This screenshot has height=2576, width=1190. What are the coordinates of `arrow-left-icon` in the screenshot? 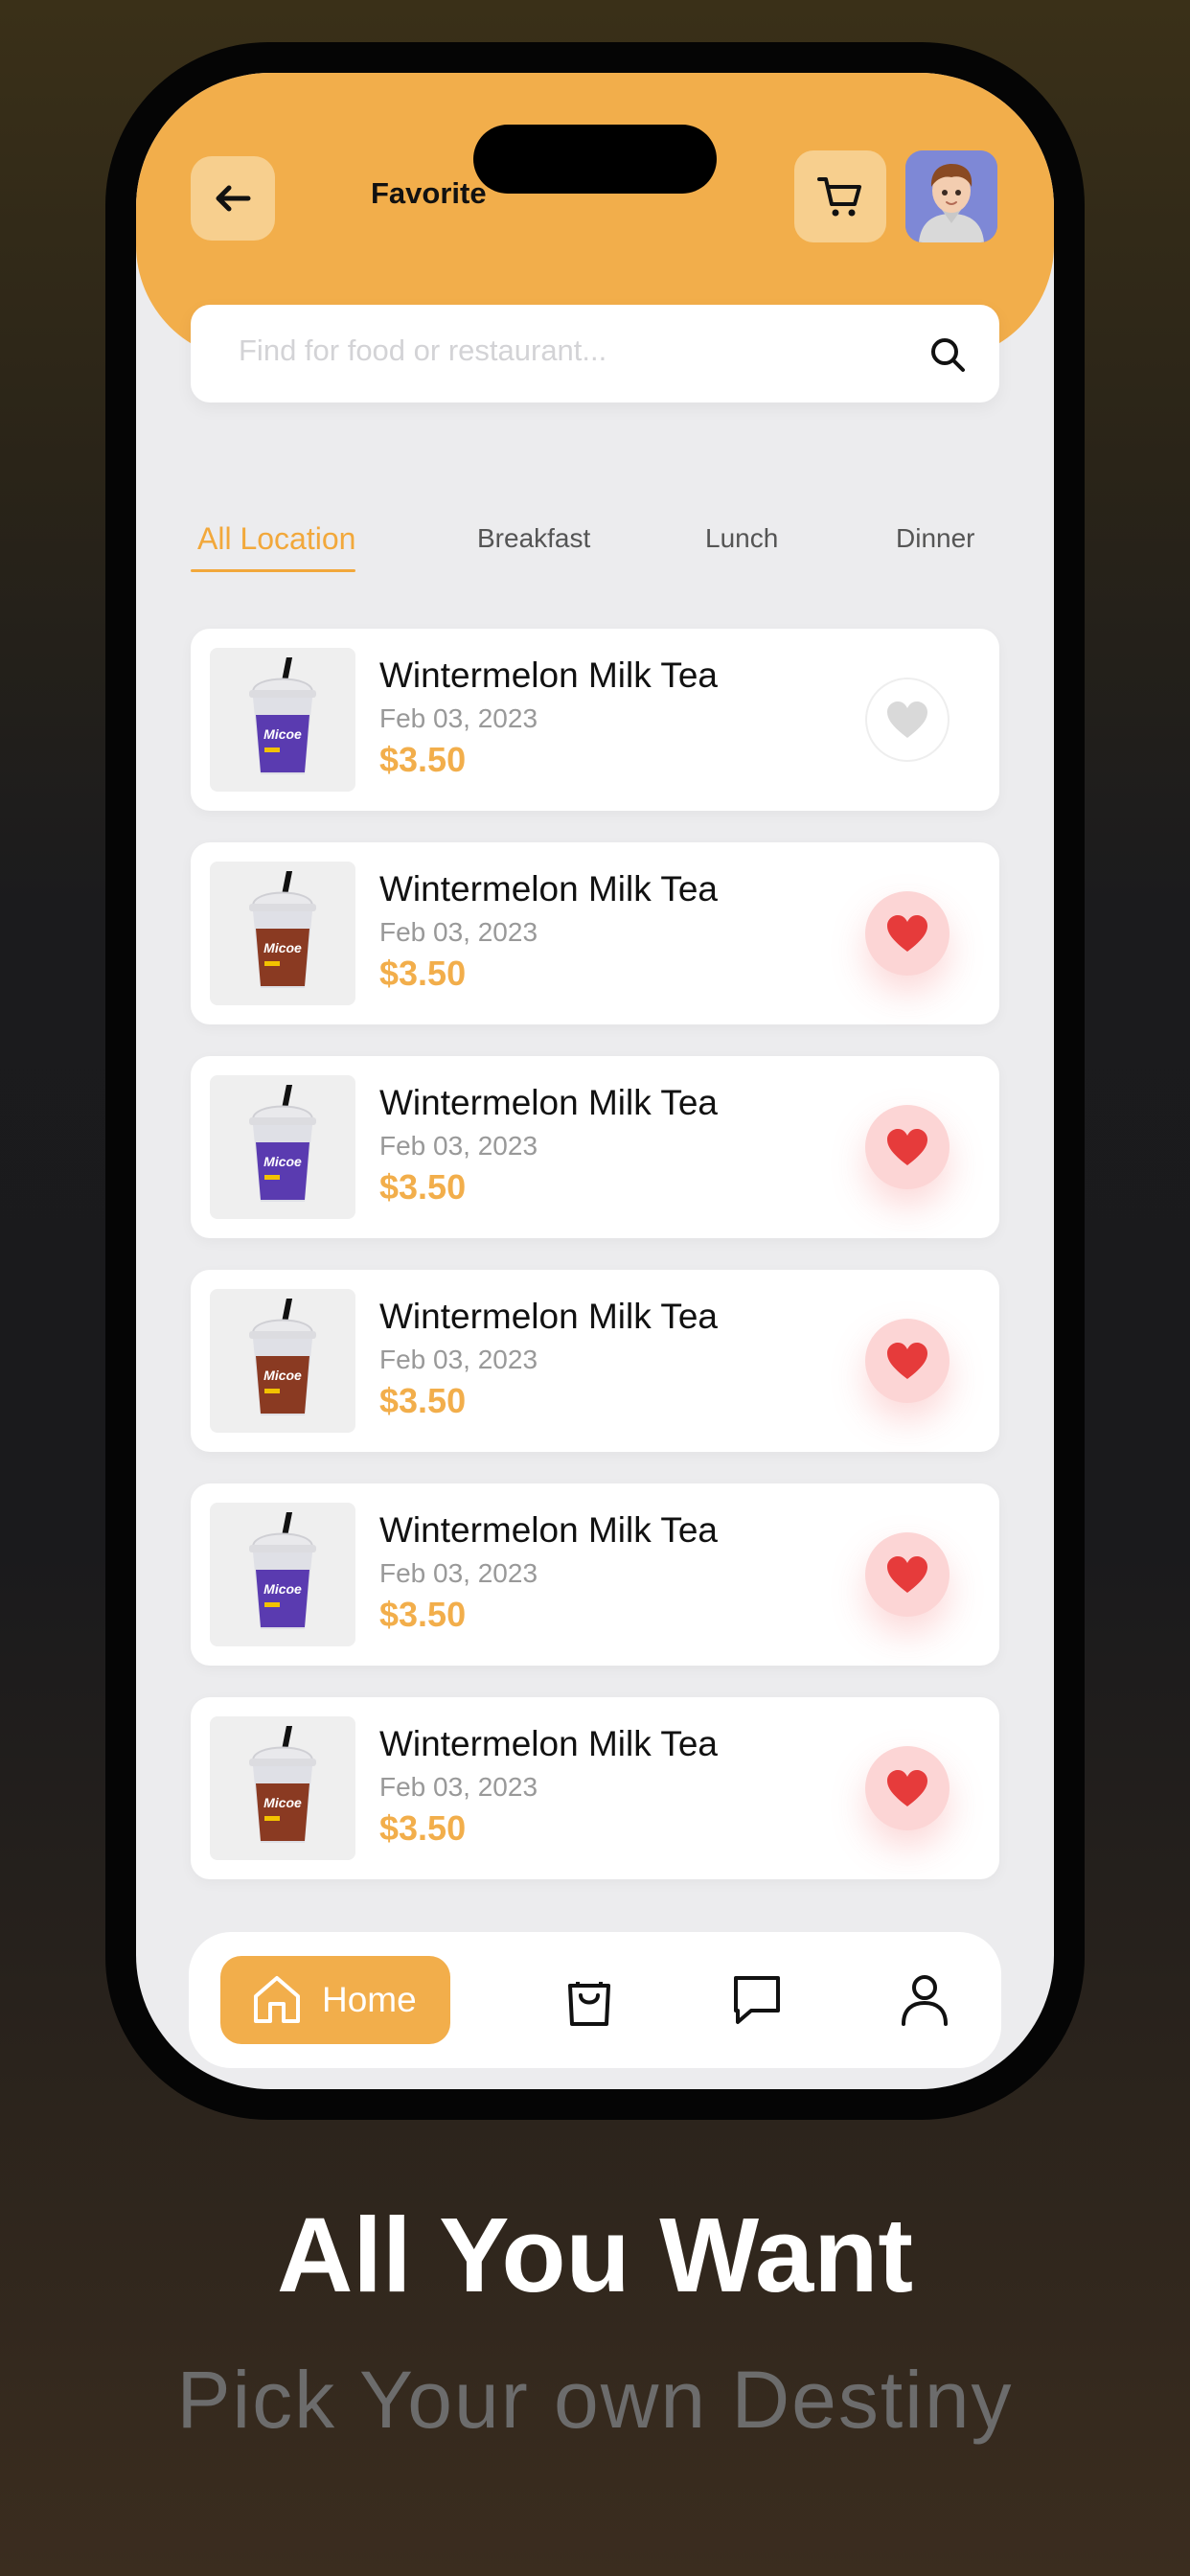 It's located at (234, 198).